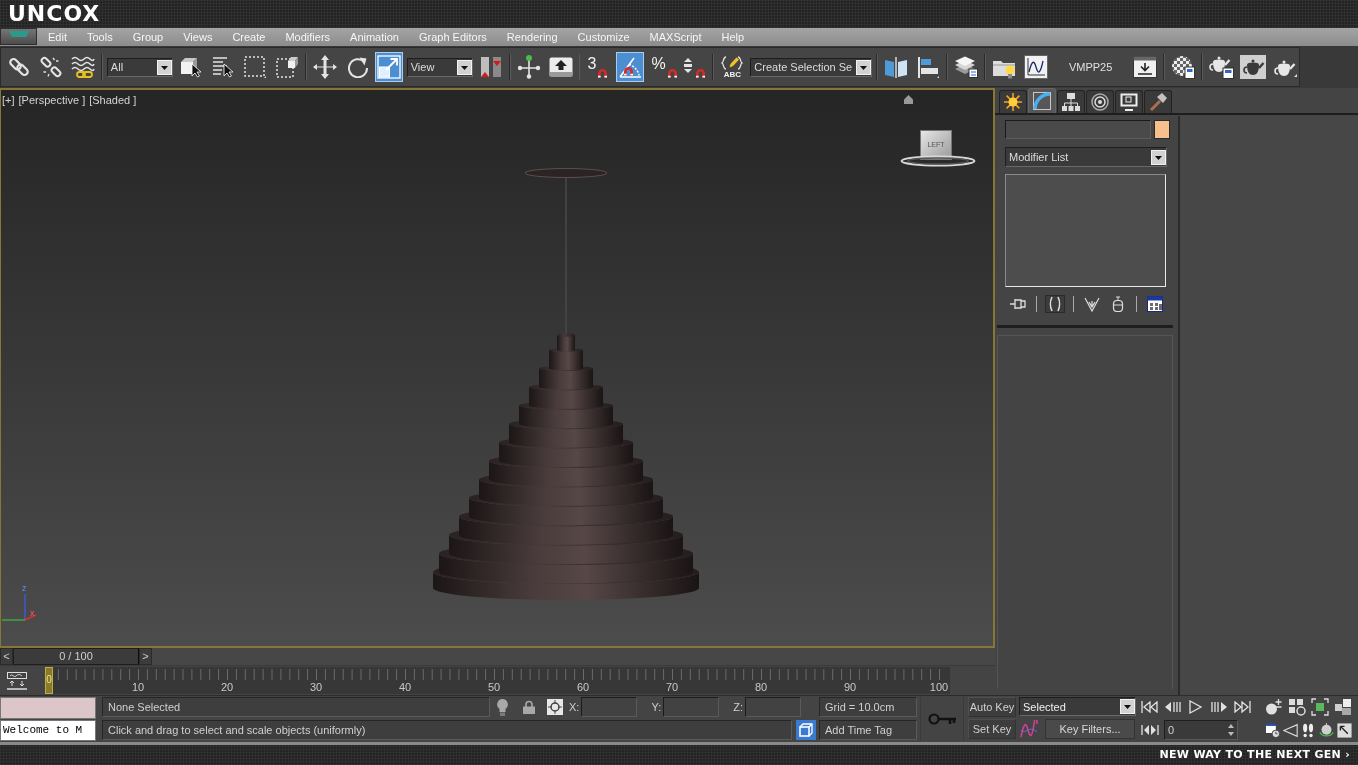  Describe the element at coordinates (1242, 707) in the screenshot. I see `go-to-end-button` at that location.